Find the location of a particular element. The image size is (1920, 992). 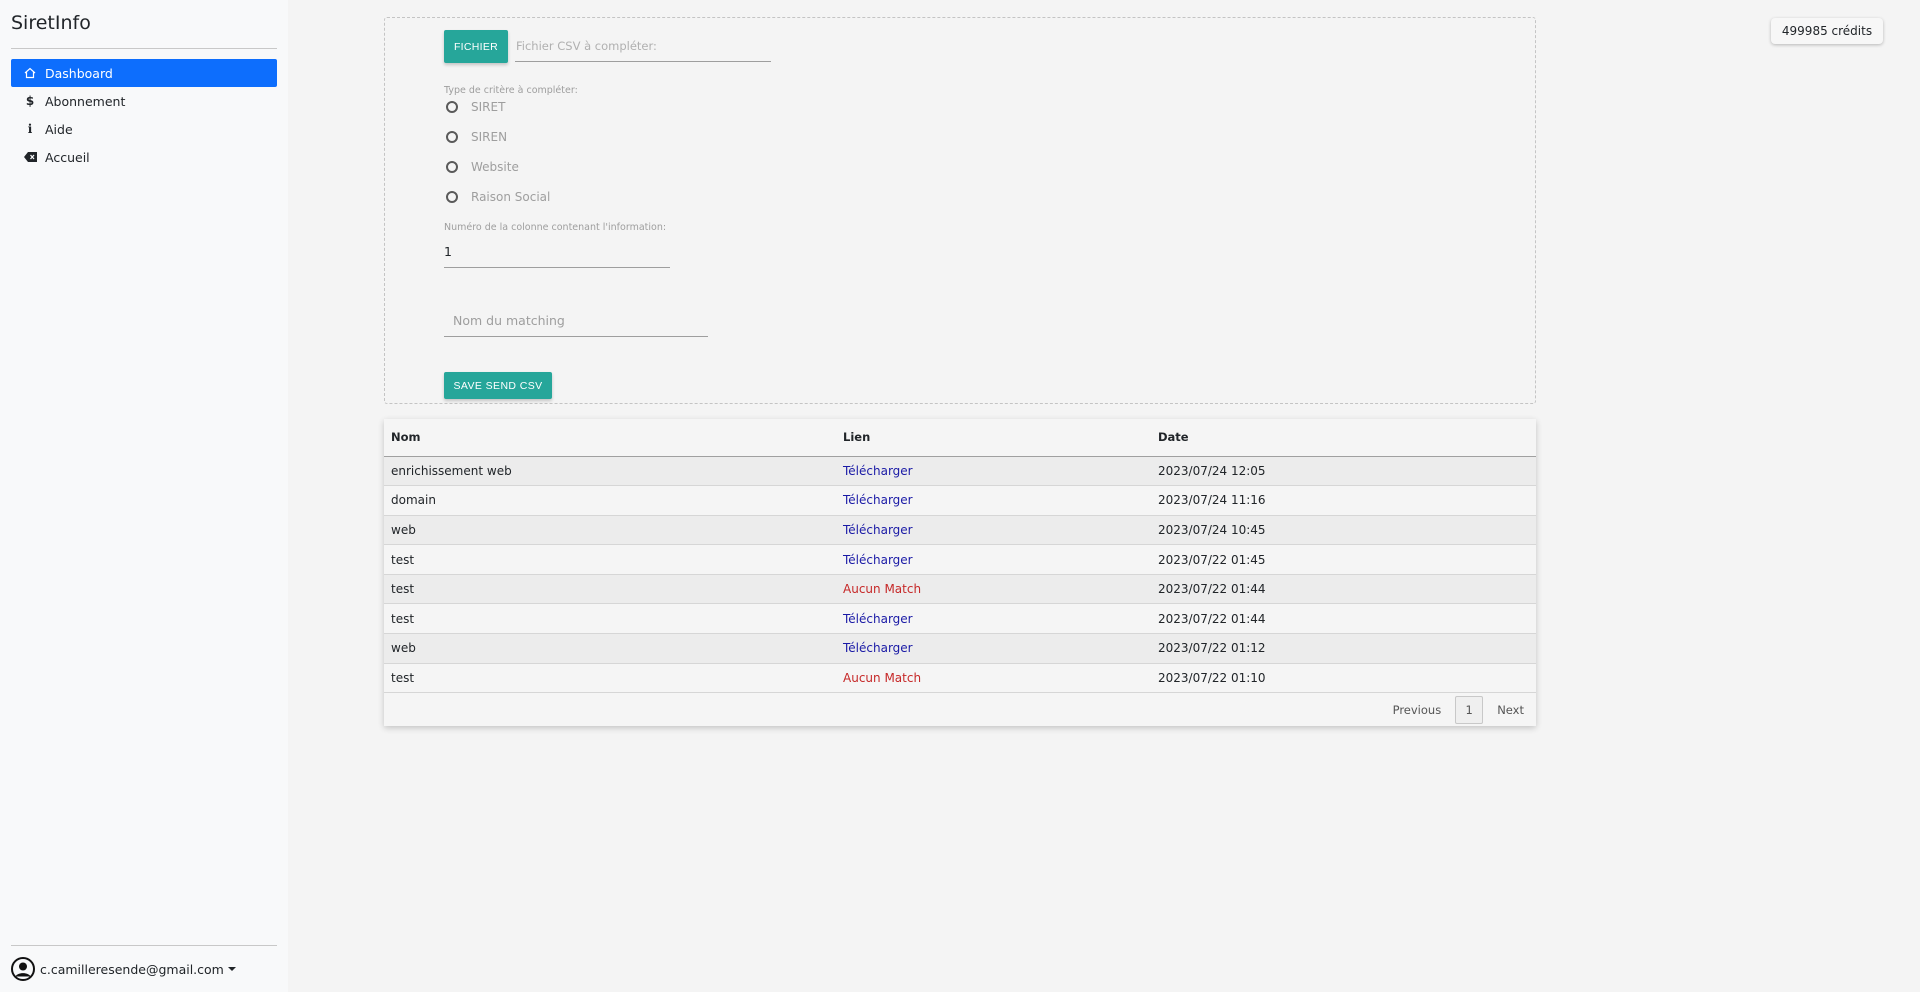

page-button: 1 is located at coordinates (1469, 710).